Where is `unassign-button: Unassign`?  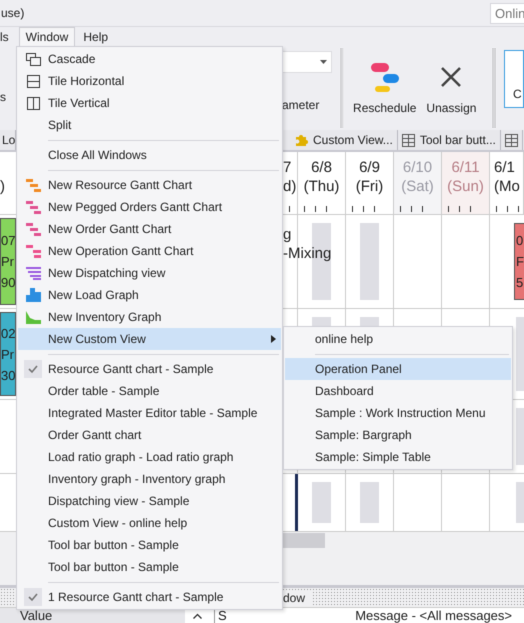
unassign-button: Unassign is located at coordinates (451, 88).